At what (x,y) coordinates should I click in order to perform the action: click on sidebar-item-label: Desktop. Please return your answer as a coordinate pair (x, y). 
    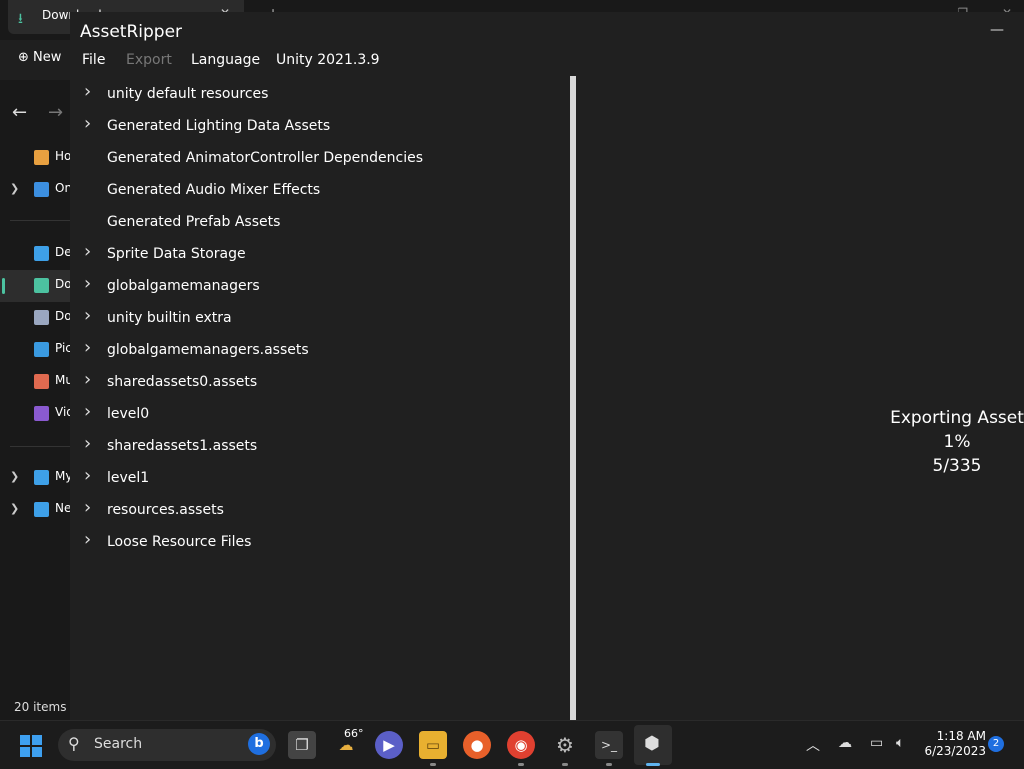
    Looking at the image, I should click on (62, 252).